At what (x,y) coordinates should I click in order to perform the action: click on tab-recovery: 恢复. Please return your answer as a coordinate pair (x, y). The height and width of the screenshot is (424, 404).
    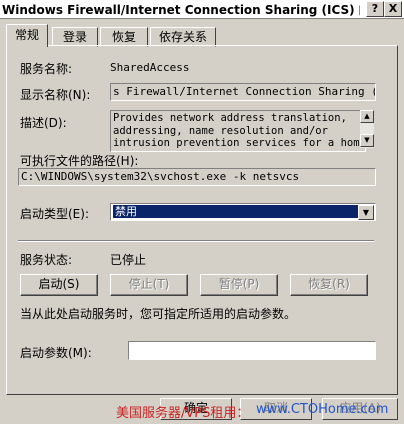
    Looking at the image, I should click on (124, 37).